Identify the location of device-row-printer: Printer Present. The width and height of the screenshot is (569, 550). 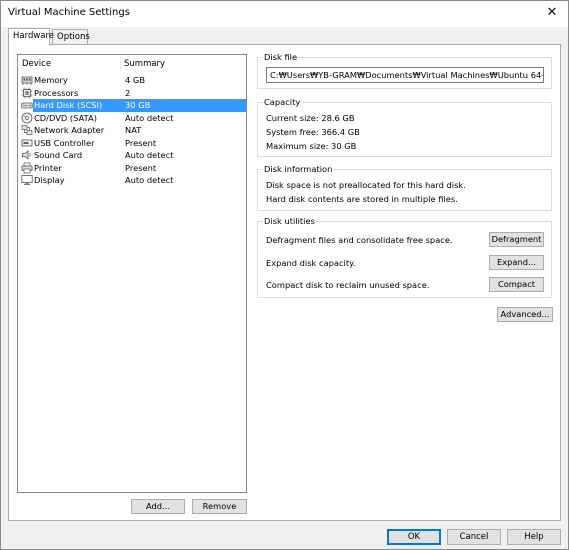
(133, 168).